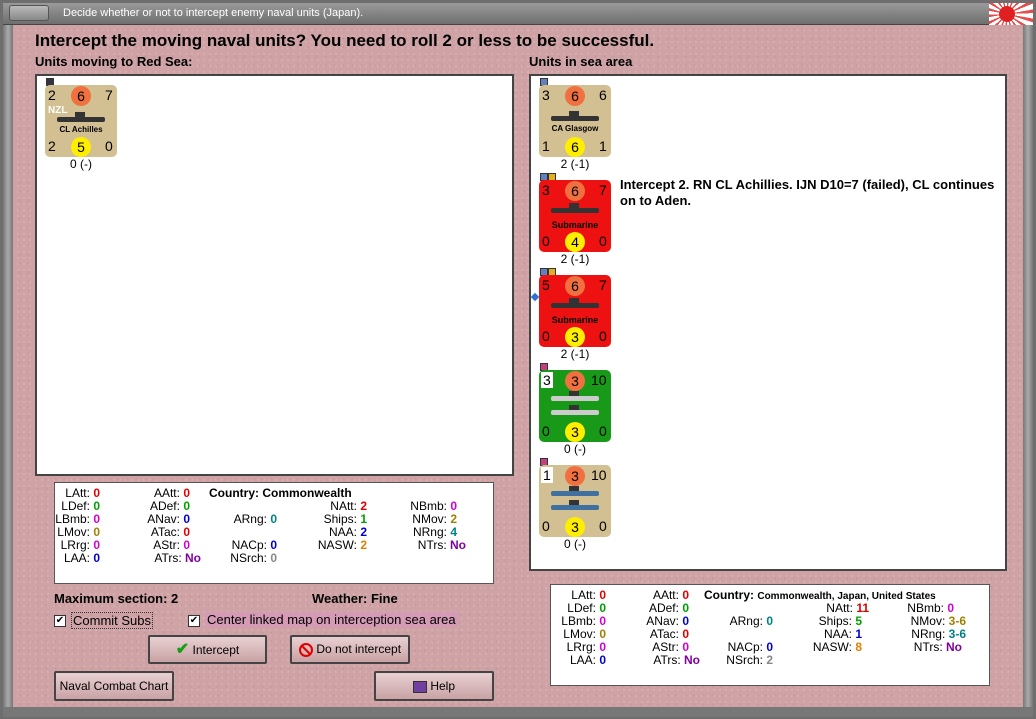 Image resolution: width=1036 pixels, height=719 pixels. What do you see at coordinates (359, 649) in the screenshot?
I see `do-not-intercept-label: Do not intercept` at bounding box center [359, 649].